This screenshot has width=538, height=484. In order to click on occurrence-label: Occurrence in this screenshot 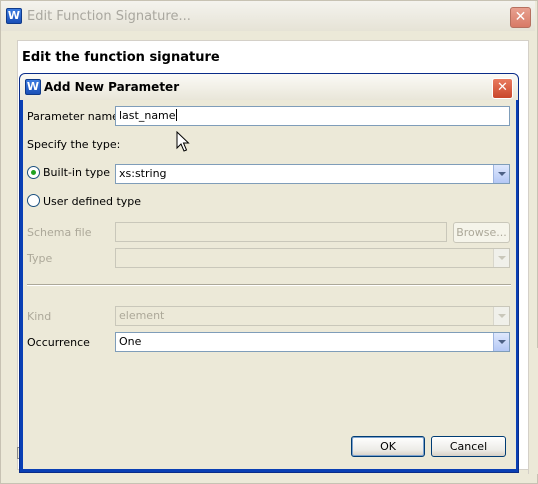, I will do `click(58, 342)`.